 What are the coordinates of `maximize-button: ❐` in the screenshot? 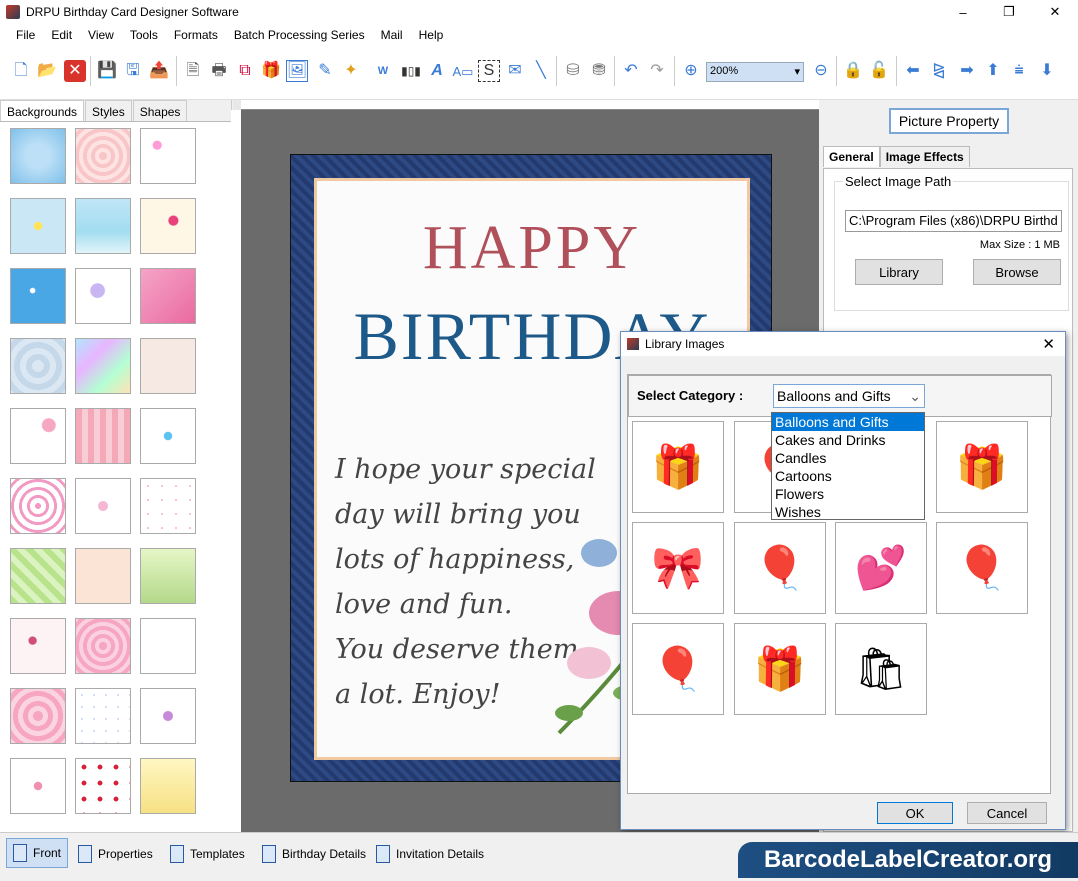 It's located at (1009, 12).